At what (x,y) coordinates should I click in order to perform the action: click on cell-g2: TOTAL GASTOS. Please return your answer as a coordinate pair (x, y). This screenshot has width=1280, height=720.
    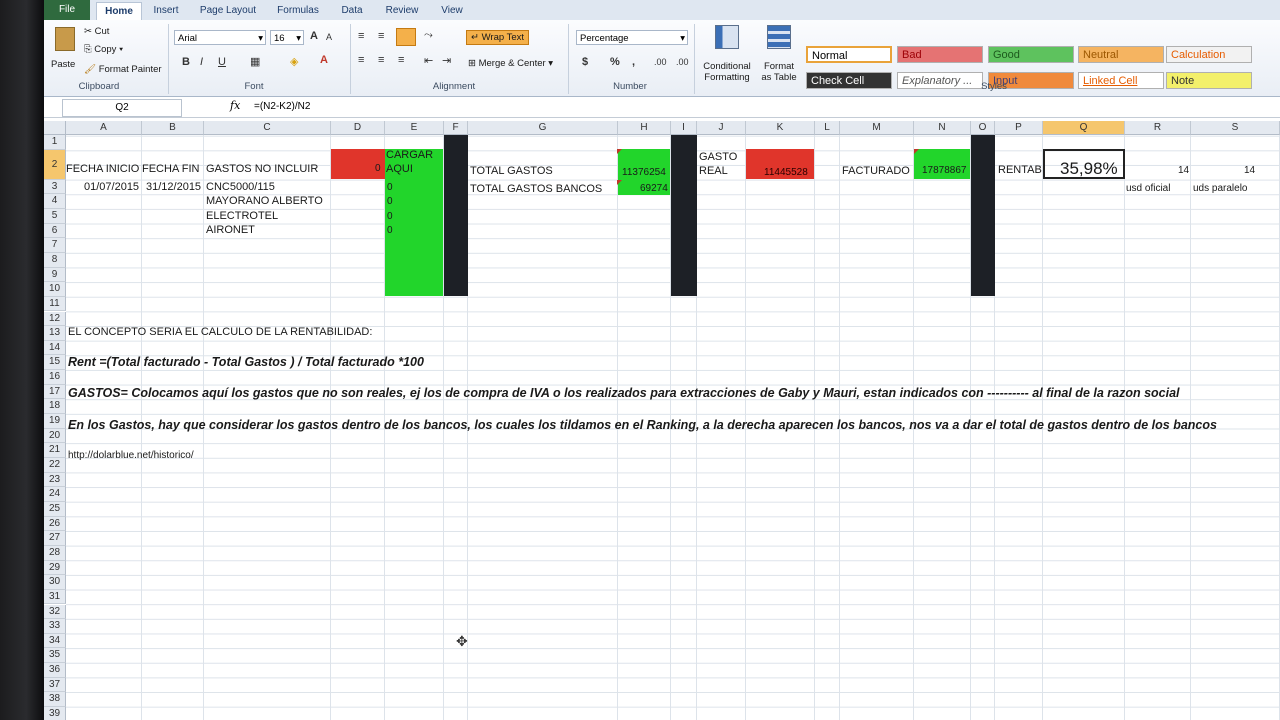
    Looking at the image, I should click on (511, 171).